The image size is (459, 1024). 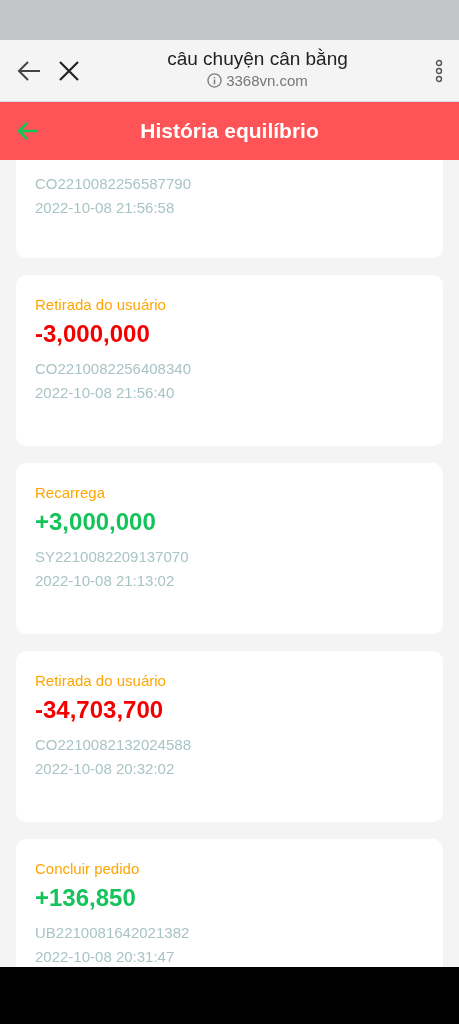 What do you see at coordinates (113, 369) in the screenshot?
I see `transaction-code: CO2210082256408340` at bounding box center [113, 369].